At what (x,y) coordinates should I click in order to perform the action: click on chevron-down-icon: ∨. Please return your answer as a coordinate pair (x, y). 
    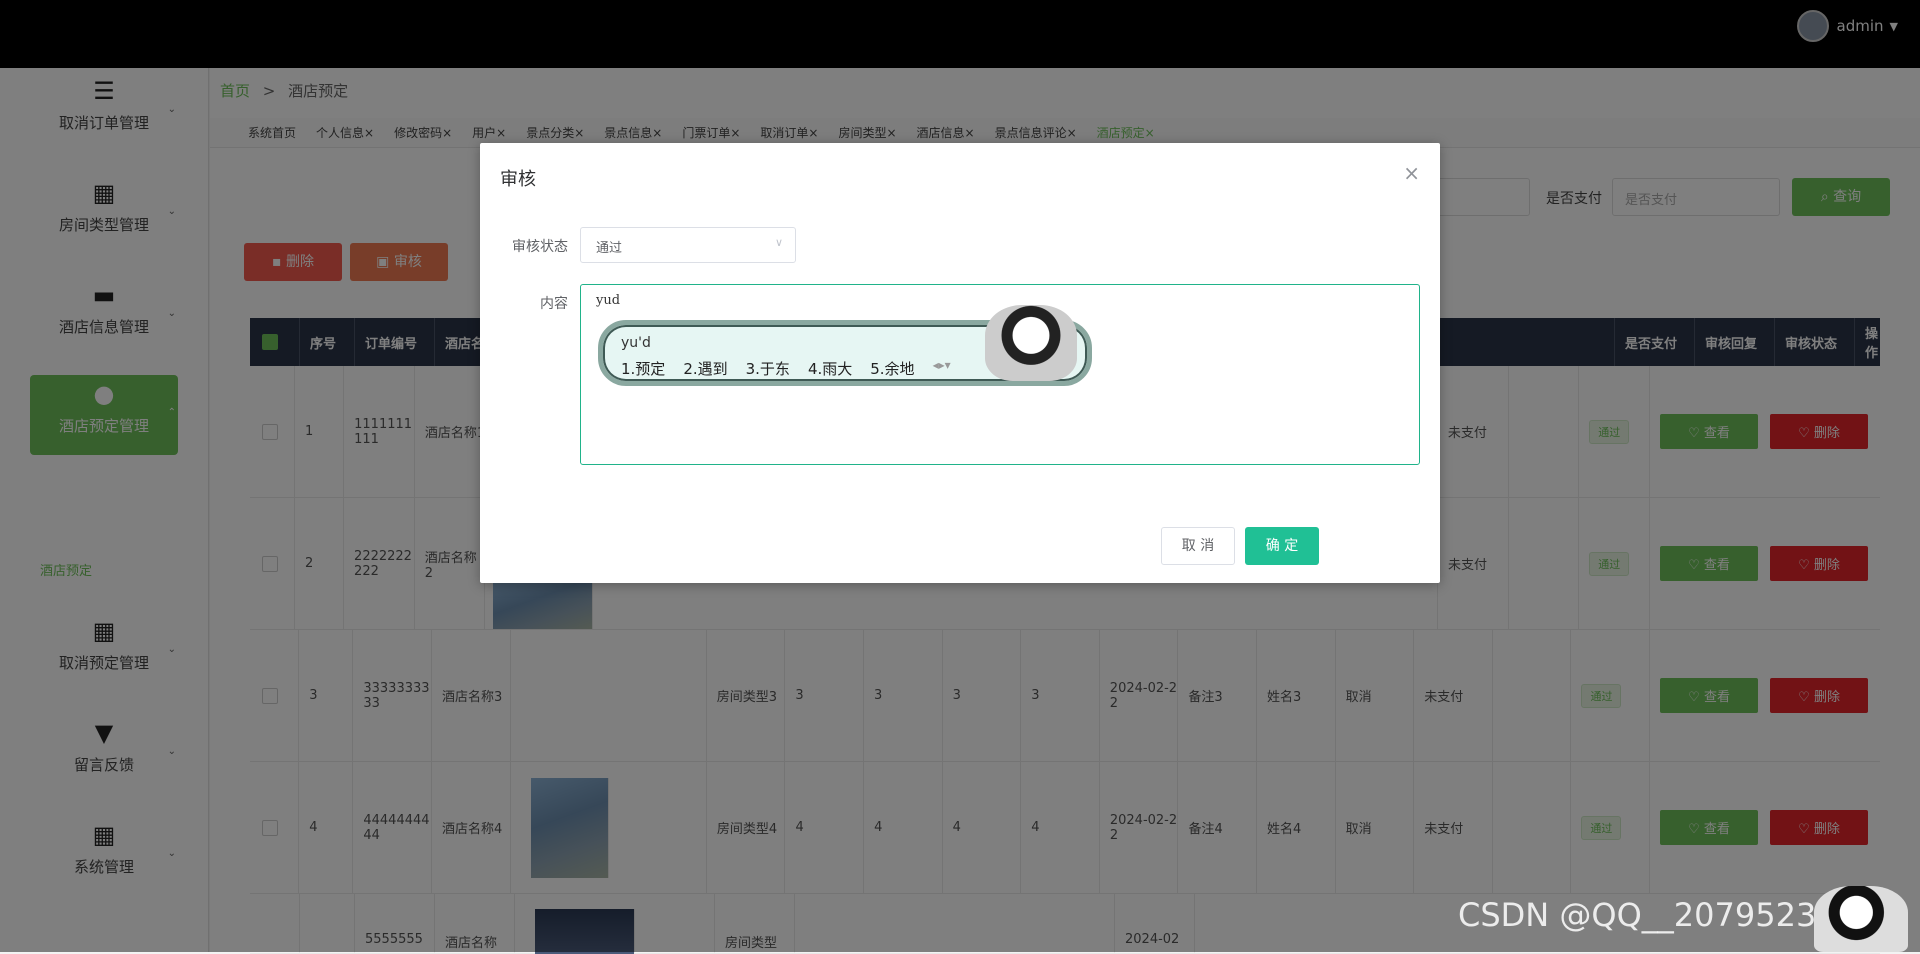
    Looking at the image, I should click on (778, 242).